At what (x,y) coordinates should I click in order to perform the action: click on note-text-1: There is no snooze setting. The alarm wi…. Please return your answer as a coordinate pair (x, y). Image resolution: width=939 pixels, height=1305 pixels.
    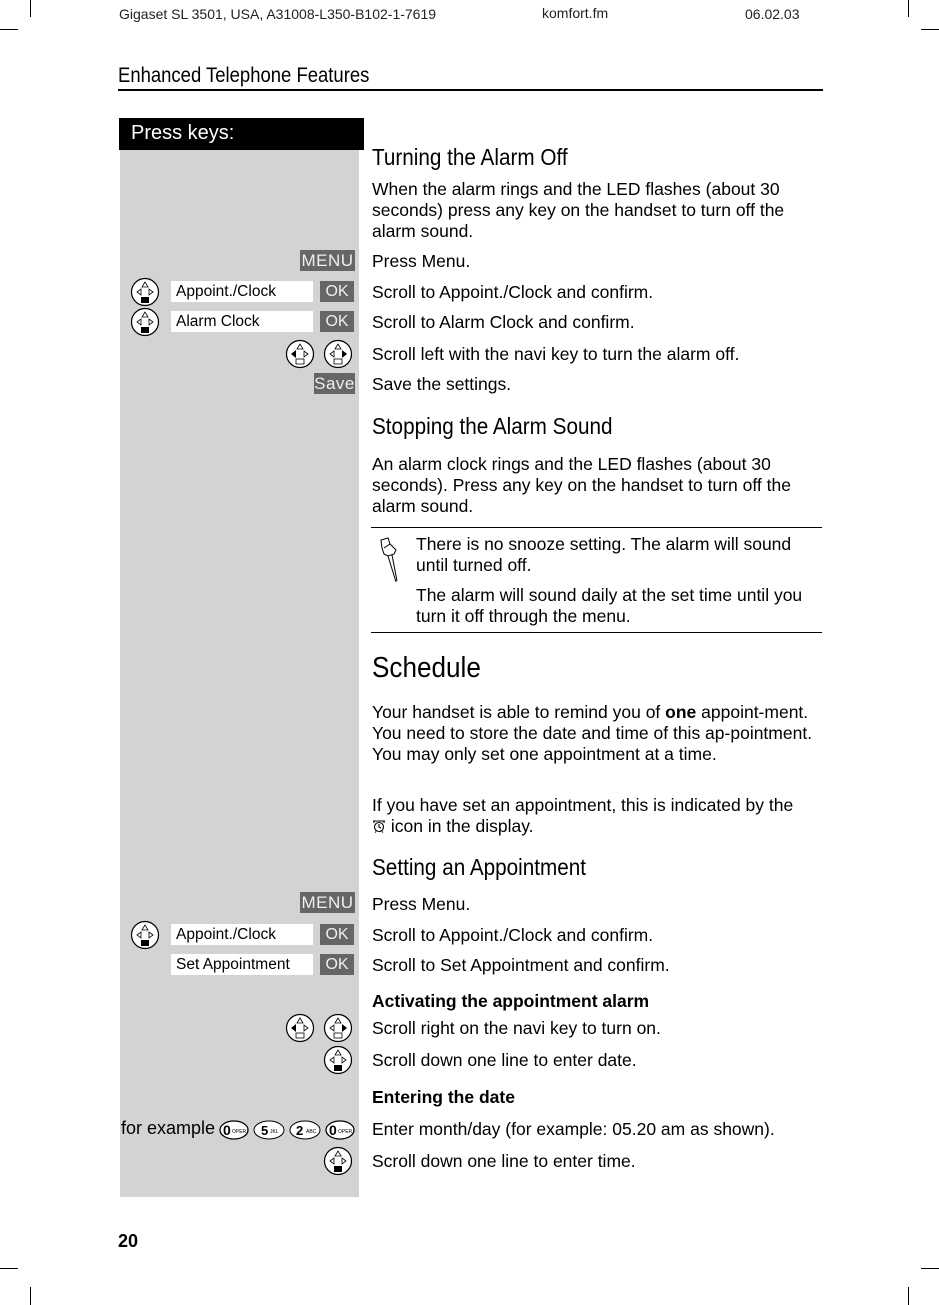
    Looking at the image, I should click on (604, 554).